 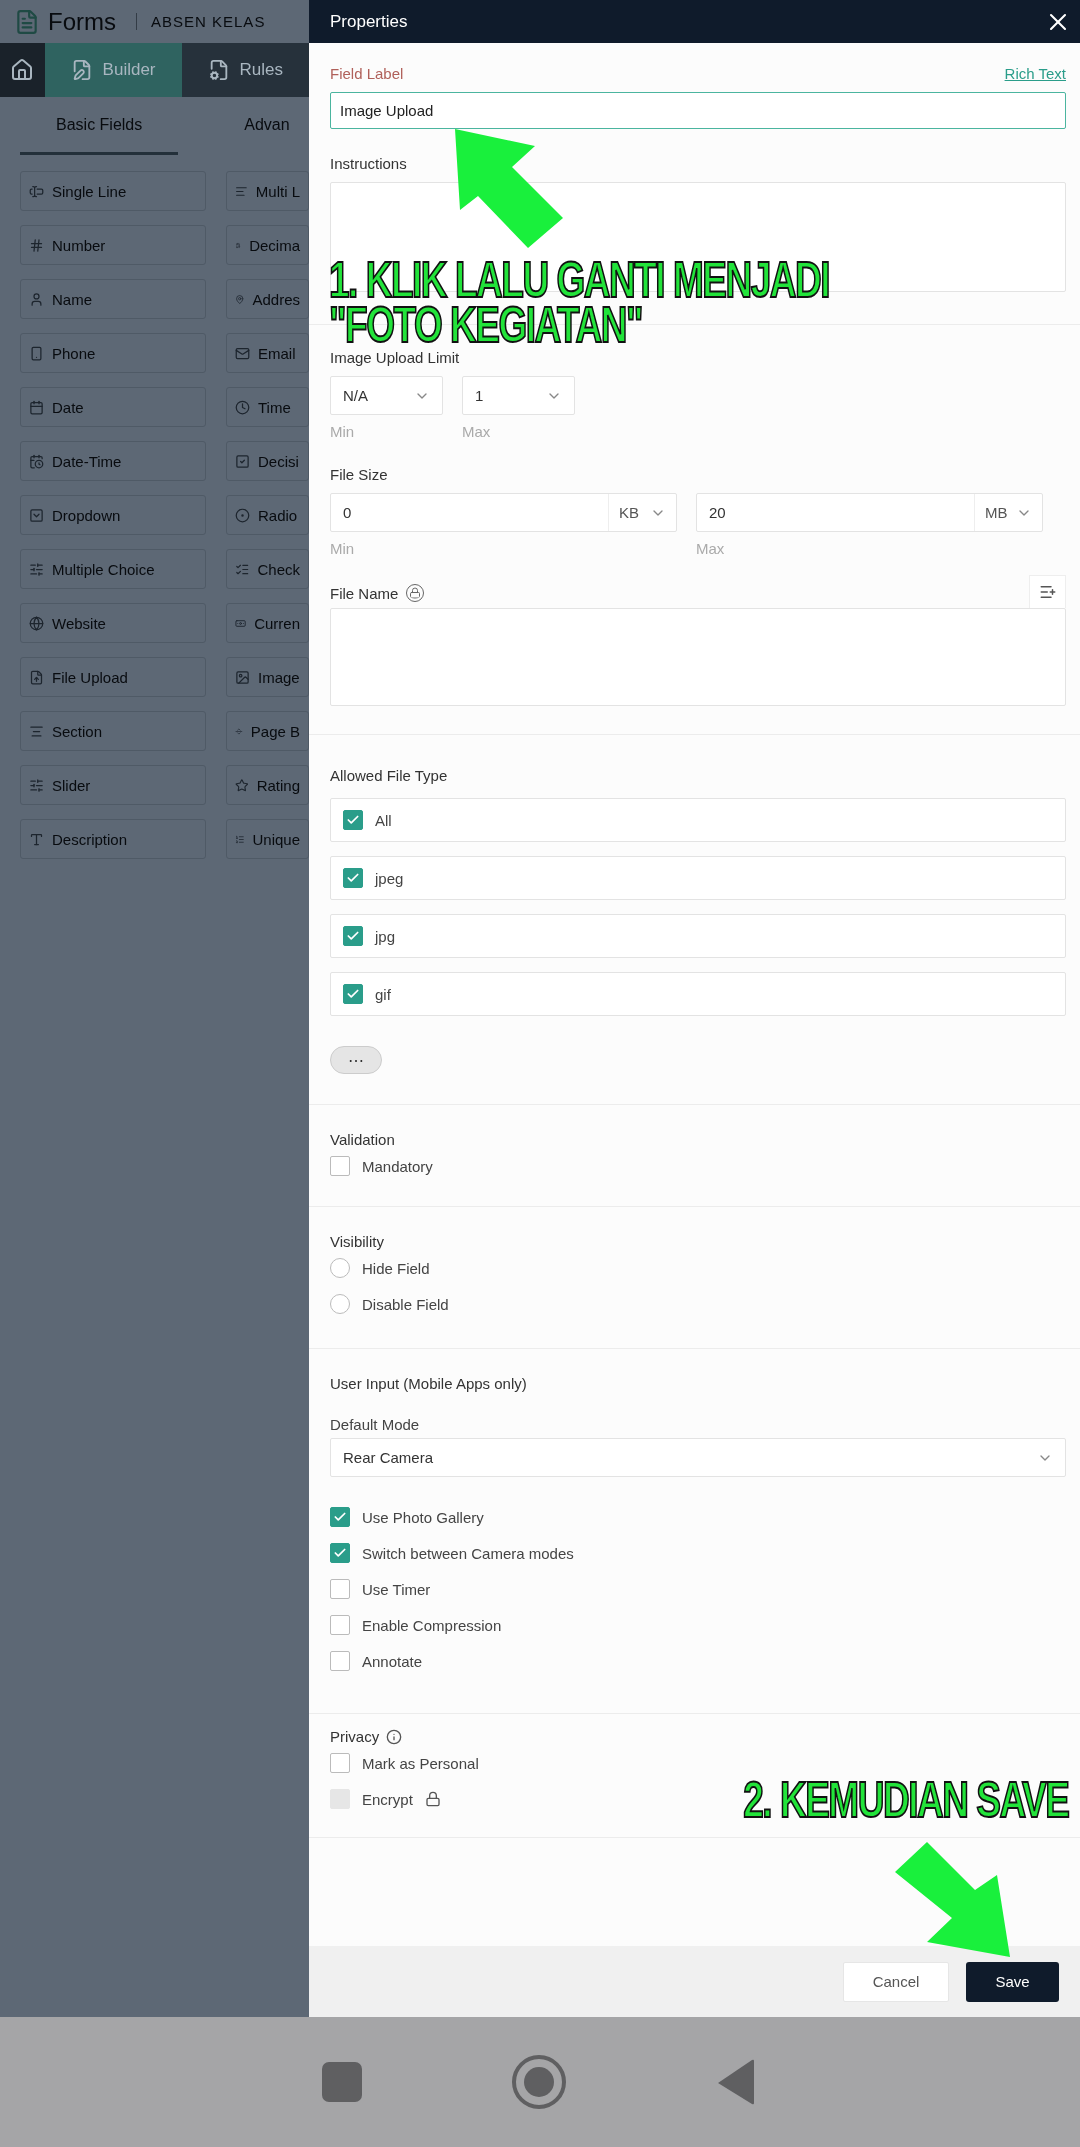 What do you see at coordinates (267, 461) in the screenshot?
I see `field-type-item: Decisi` at bounding box center [267, 461].